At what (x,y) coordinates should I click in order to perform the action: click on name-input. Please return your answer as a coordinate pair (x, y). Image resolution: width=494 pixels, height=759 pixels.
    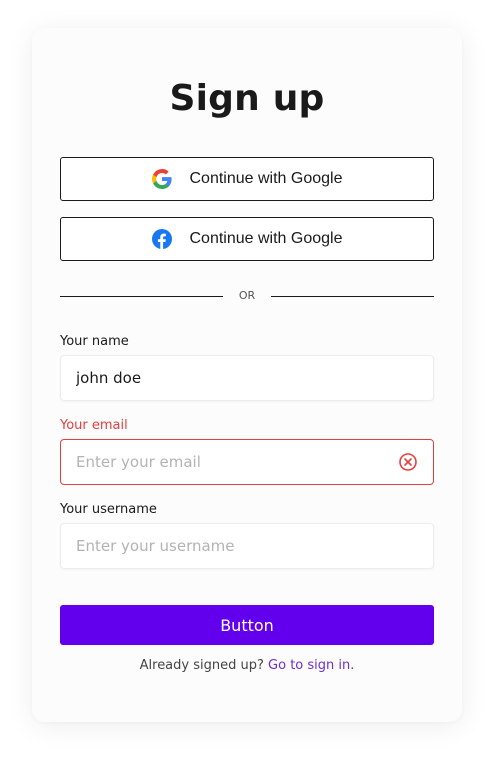
    Looking at the image, I should click on (247, 378).